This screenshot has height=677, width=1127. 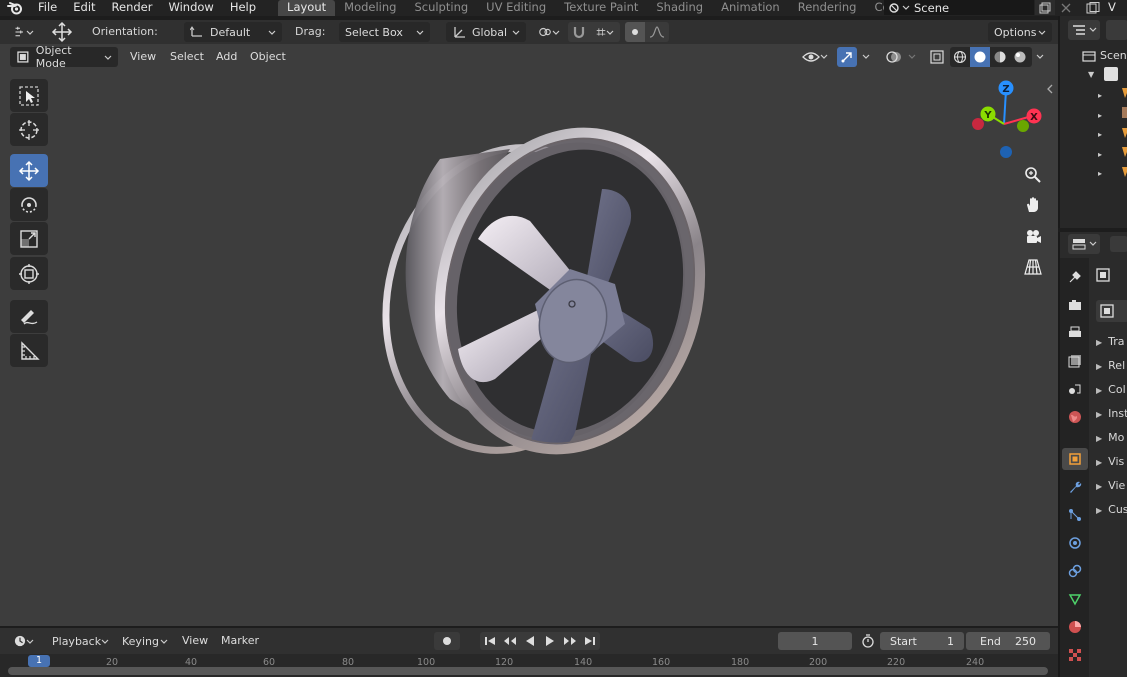 I want to click on move-tool, so click(x=29, y=170).